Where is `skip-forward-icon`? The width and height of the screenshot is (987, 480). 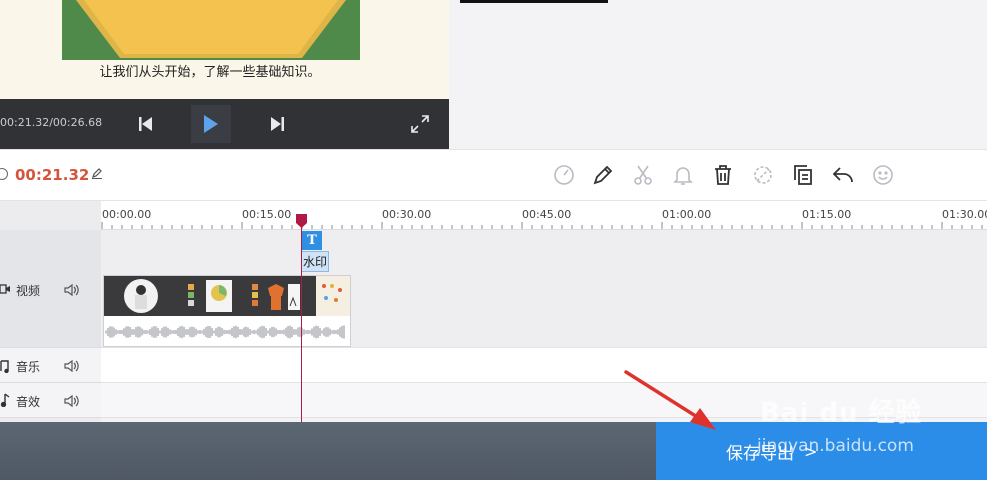
skip-forward-icon is located at coordinates (277, 124).